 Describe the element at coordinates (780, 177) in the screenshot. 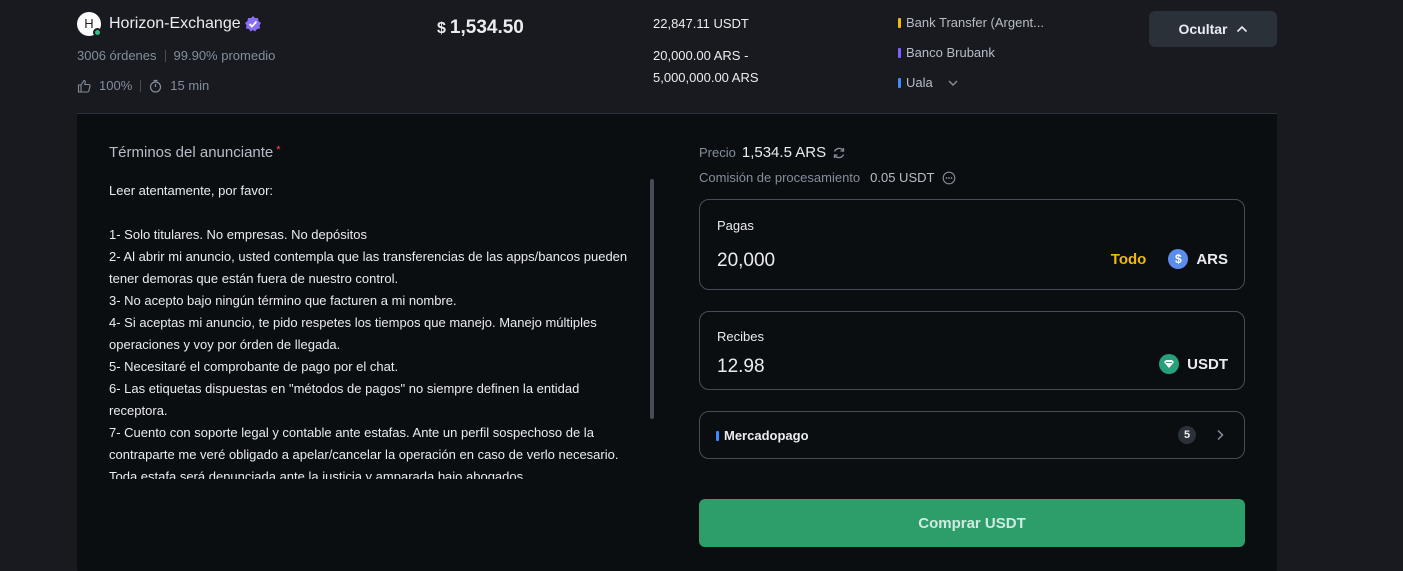

I see `fee-label: Comisión de procesamiento` at that location.